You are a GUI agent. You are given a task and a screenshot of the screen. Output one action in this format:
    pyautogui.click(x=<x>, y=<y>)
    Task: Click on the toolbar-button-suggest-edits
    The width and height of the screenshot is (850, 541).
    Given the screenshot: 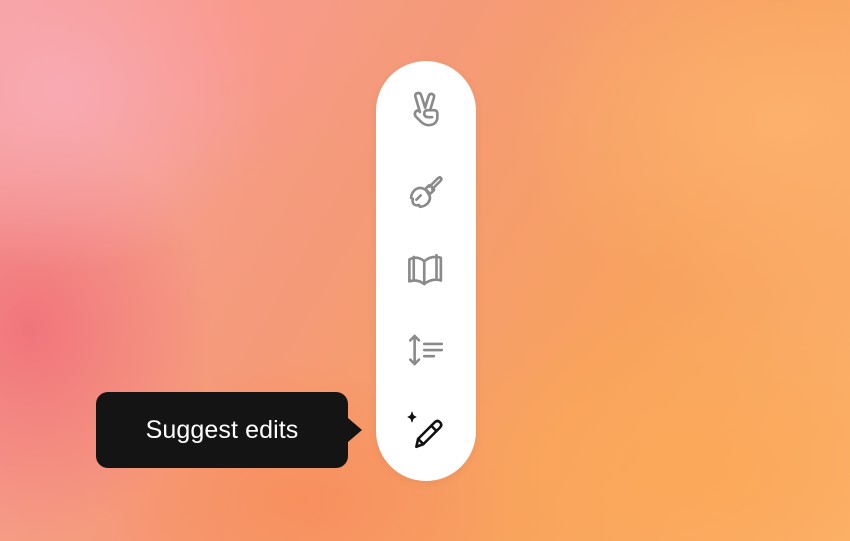 What is the action you would take?
    pyautogui.click(x=426, y=431)
    